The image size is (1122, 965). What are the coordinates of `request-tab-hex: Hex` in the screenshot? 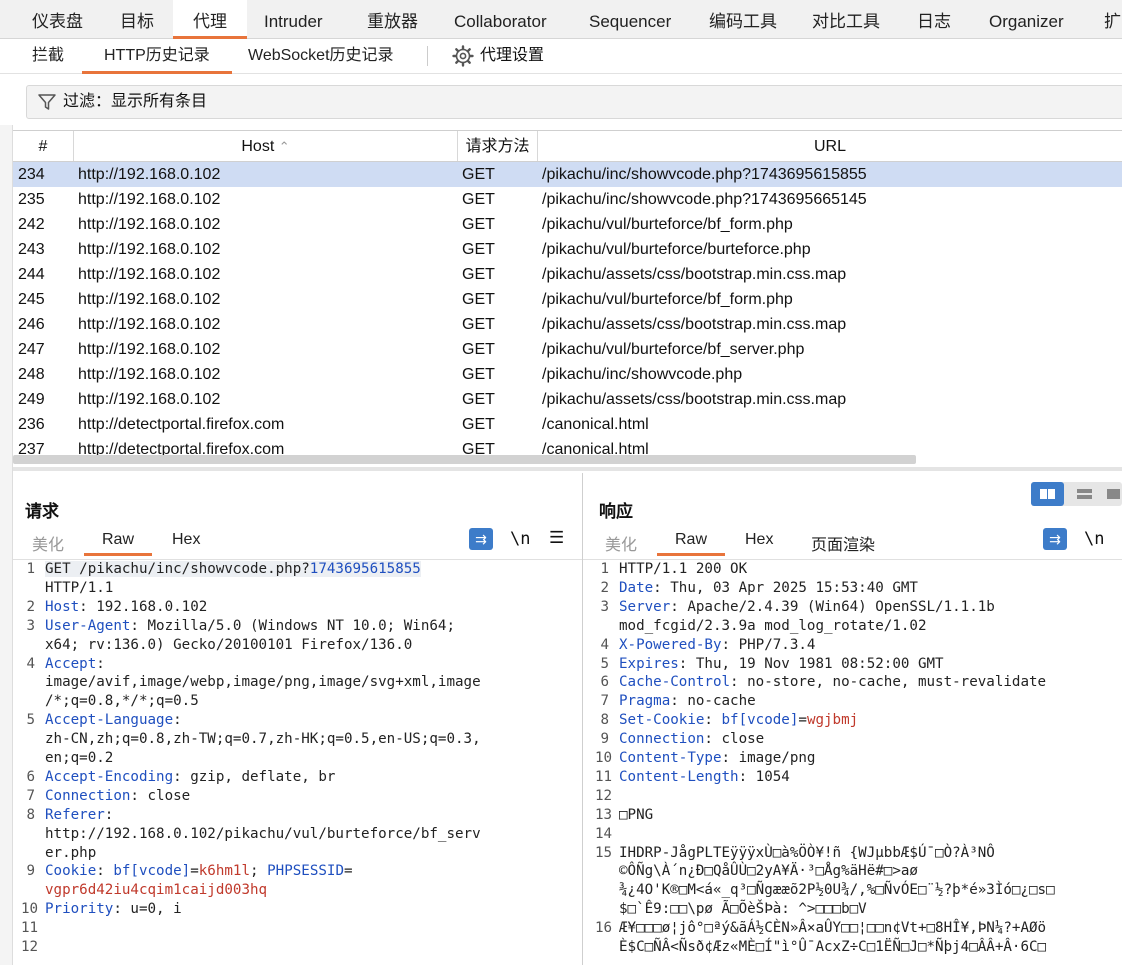 It's located at (186, 540).